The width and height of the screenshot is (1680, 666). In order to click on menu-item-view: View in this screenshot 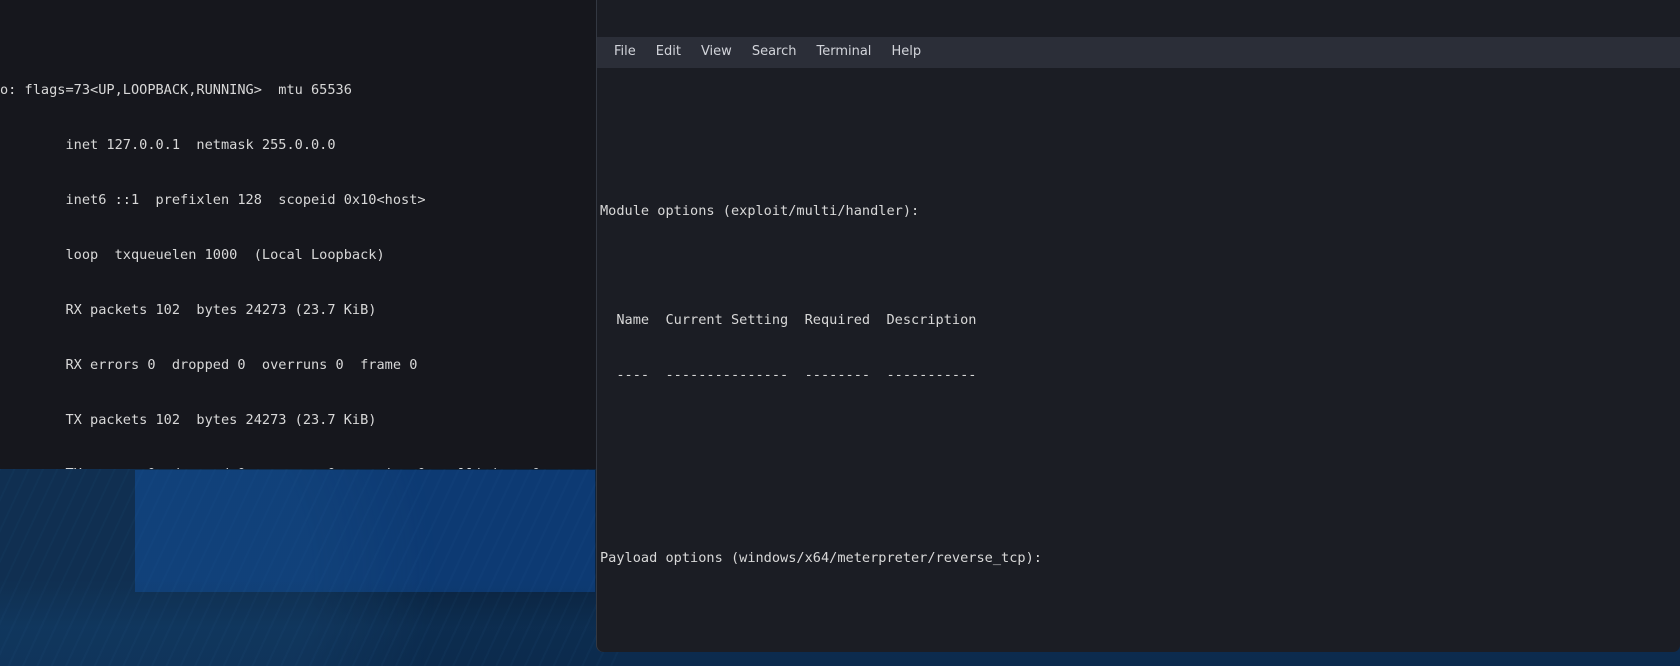, I will do `click(716, 52)`.